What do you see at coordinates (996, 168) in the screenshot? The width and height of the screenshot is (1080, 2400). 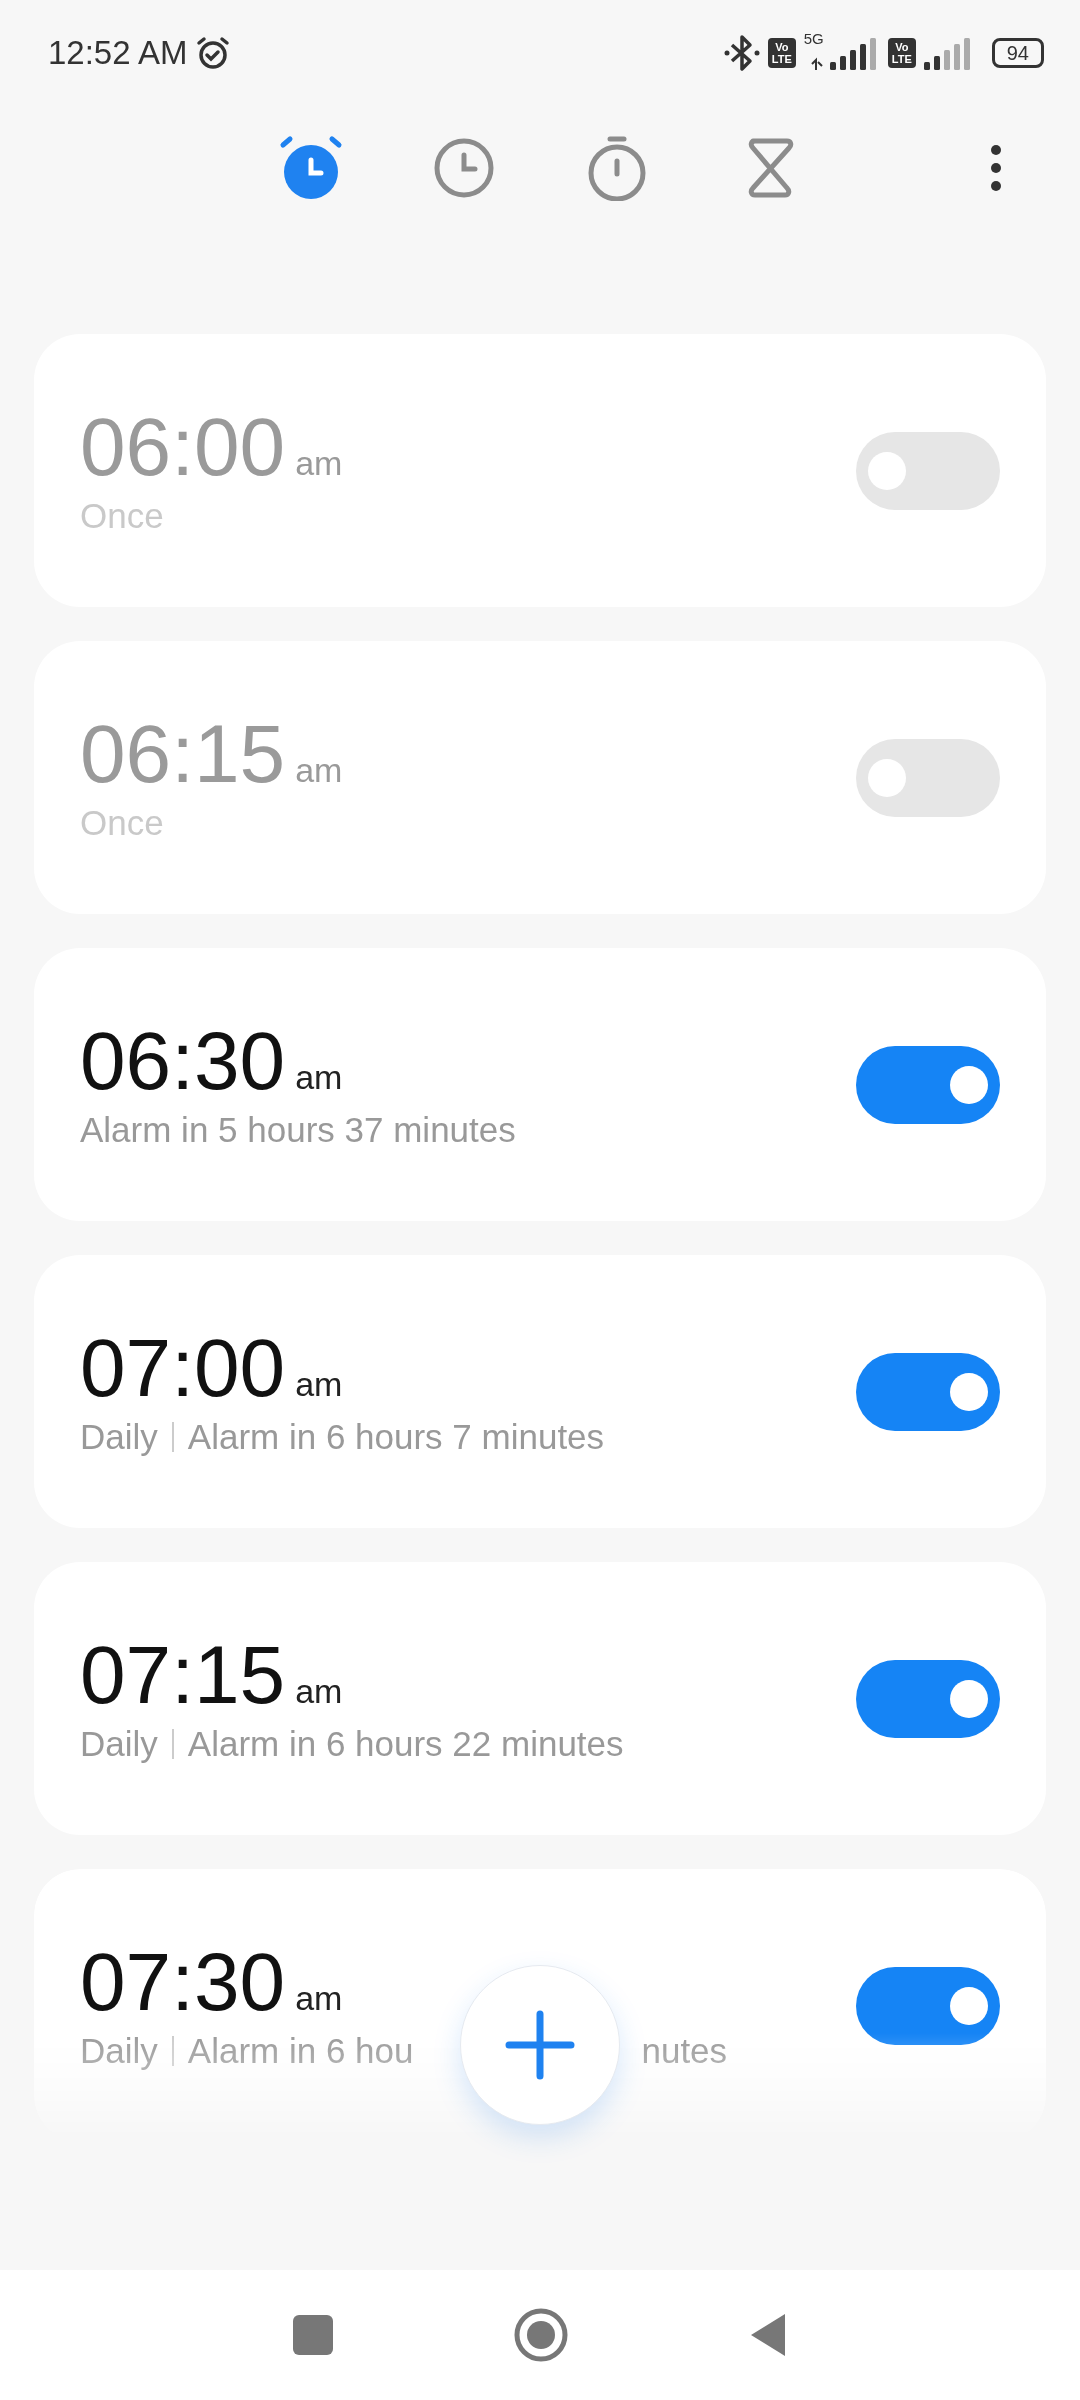 I see `more-icon` at bounding box center [996, 168].